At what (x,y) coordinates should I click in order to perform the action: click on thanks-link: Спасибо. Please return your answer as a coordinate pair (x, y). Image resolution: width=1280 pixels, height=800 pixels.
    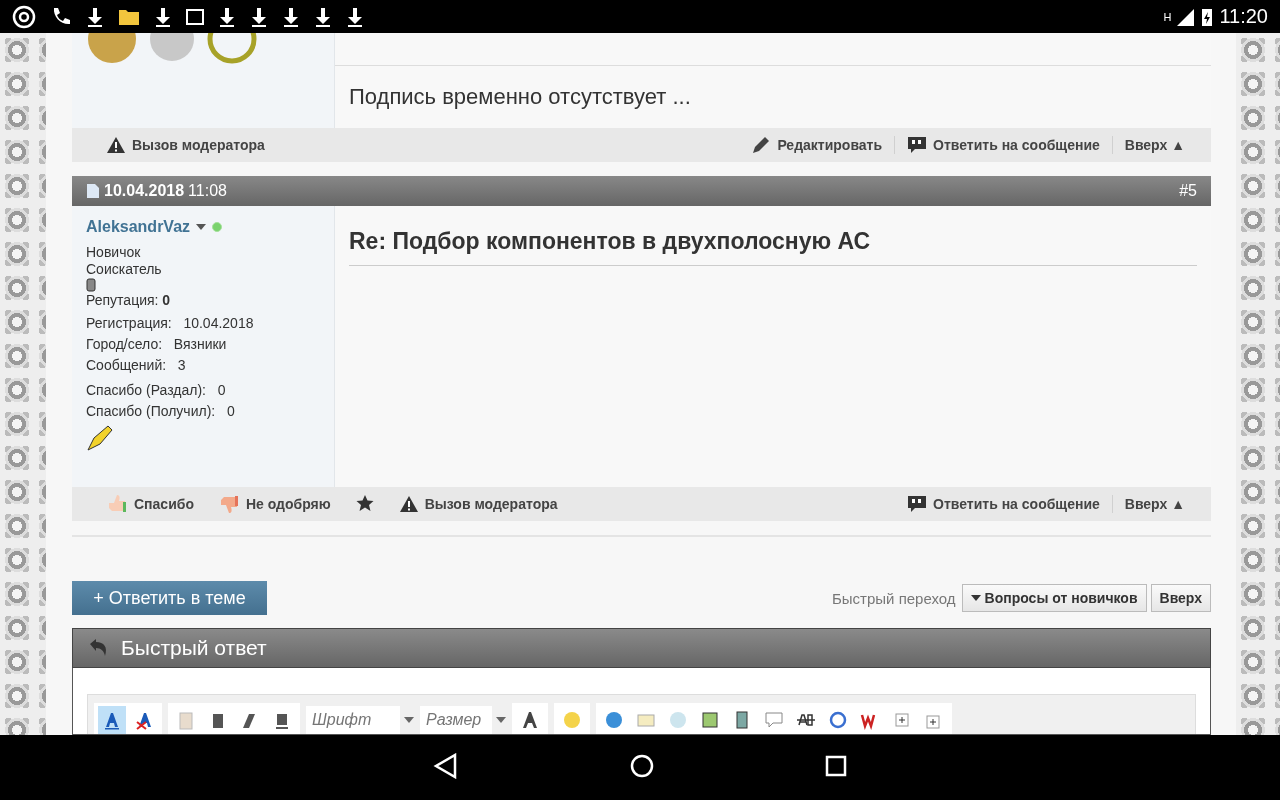
    Looking at the image, I should click on (150, 504).